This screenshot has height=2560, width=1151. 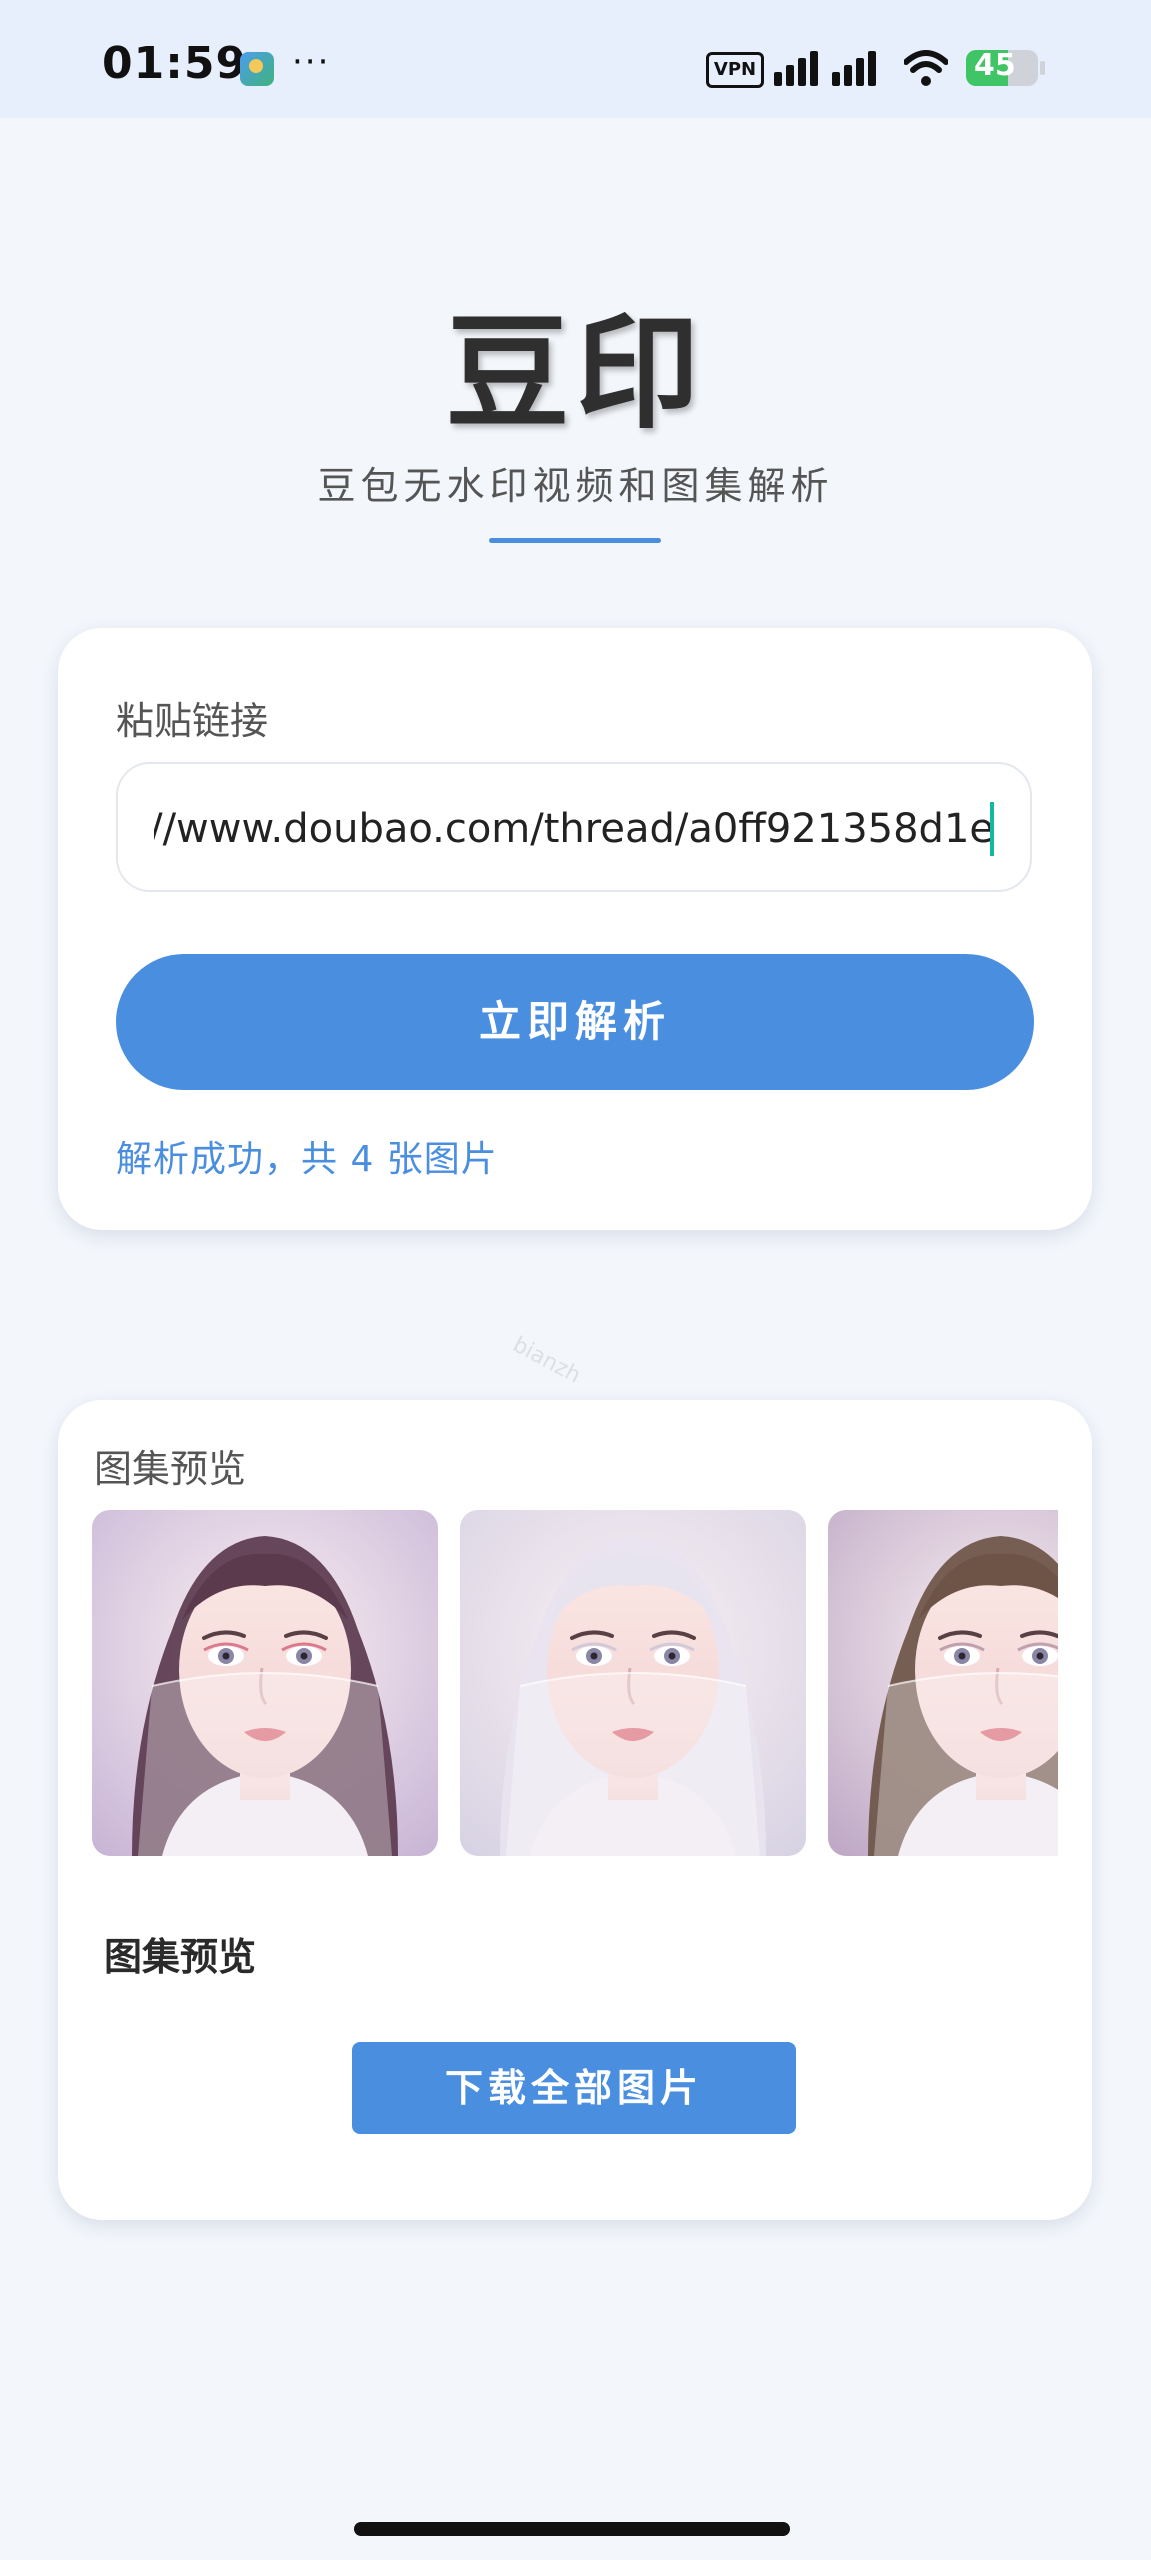 What do you see at coordinates (575, 1022) in the screenshot?
I see `parse-button: 立即解析` at bounding box center [575, 1022].